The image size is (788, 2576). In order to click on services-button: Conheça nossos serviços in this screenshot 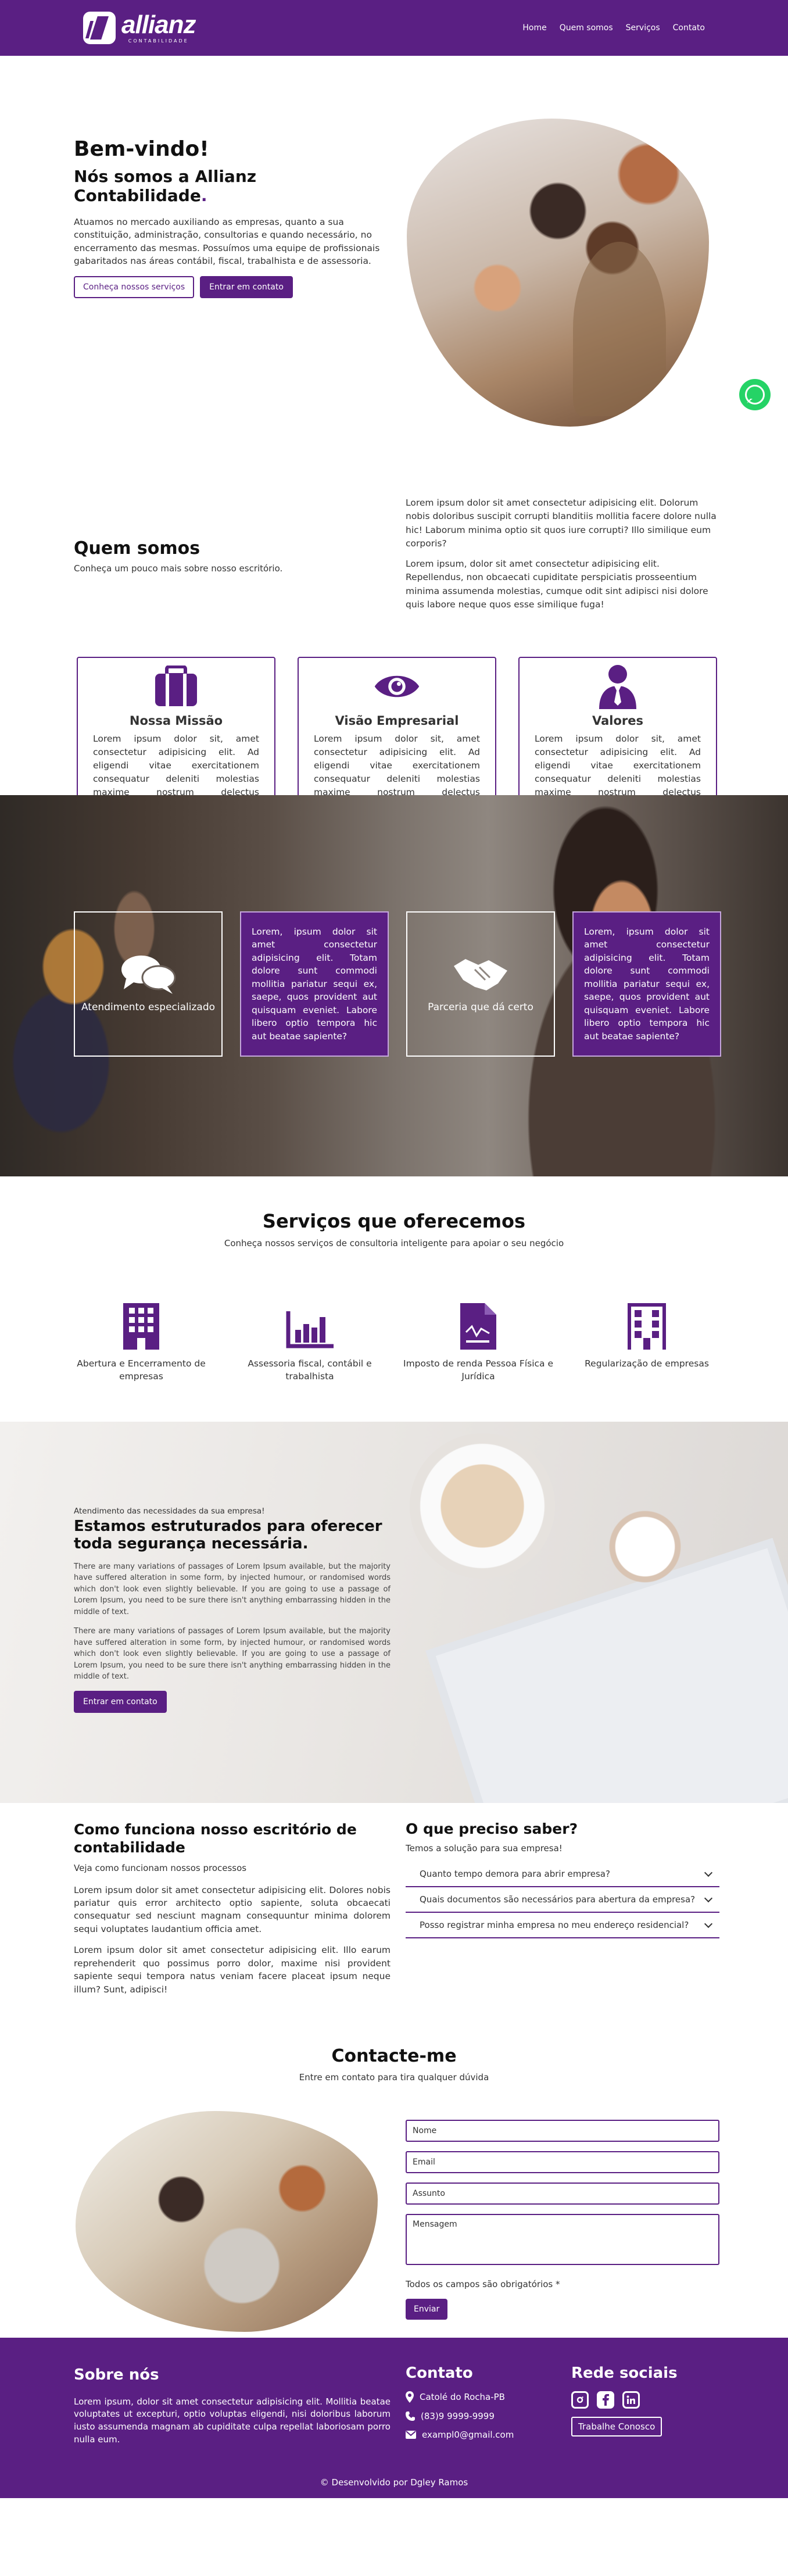, I will do `click(134, 287)`.